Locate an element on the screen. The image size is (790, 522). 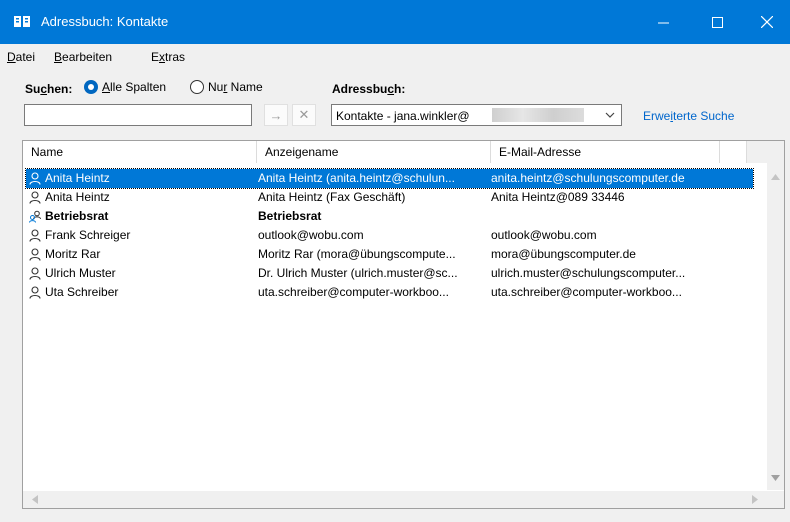
cell-display-name: outlook@wobu.com is located at coordinates (311, 235).